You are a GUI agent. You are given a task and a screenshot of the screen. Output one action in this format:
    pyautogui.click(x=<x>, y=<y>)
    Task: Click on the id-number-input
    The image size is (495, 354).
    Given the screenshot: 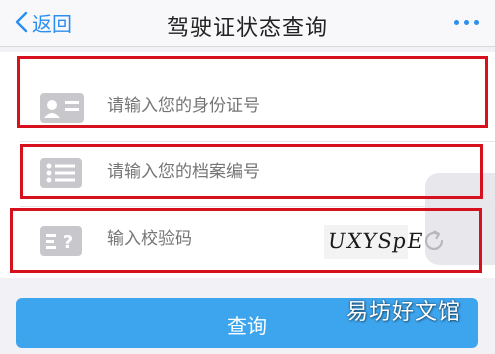 What is the action you would take?
    pyautogui.click(x=207, y=106)
    